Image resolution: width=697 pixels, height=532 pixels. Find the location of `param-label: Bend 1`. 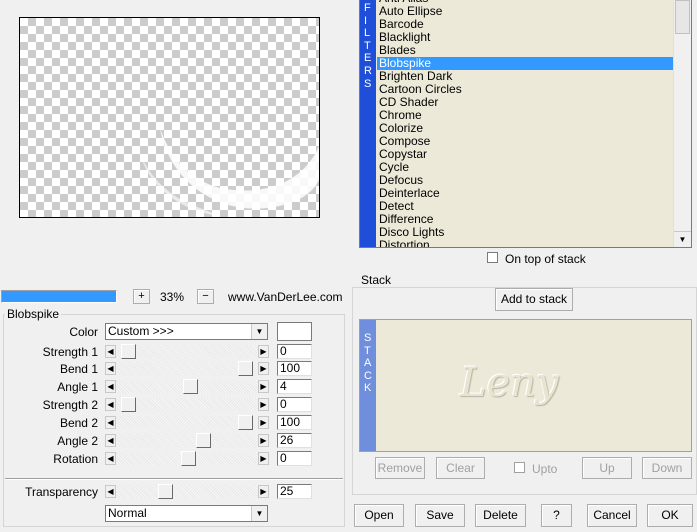

param-label: Bend 1 is located at coordinates (78, 369).